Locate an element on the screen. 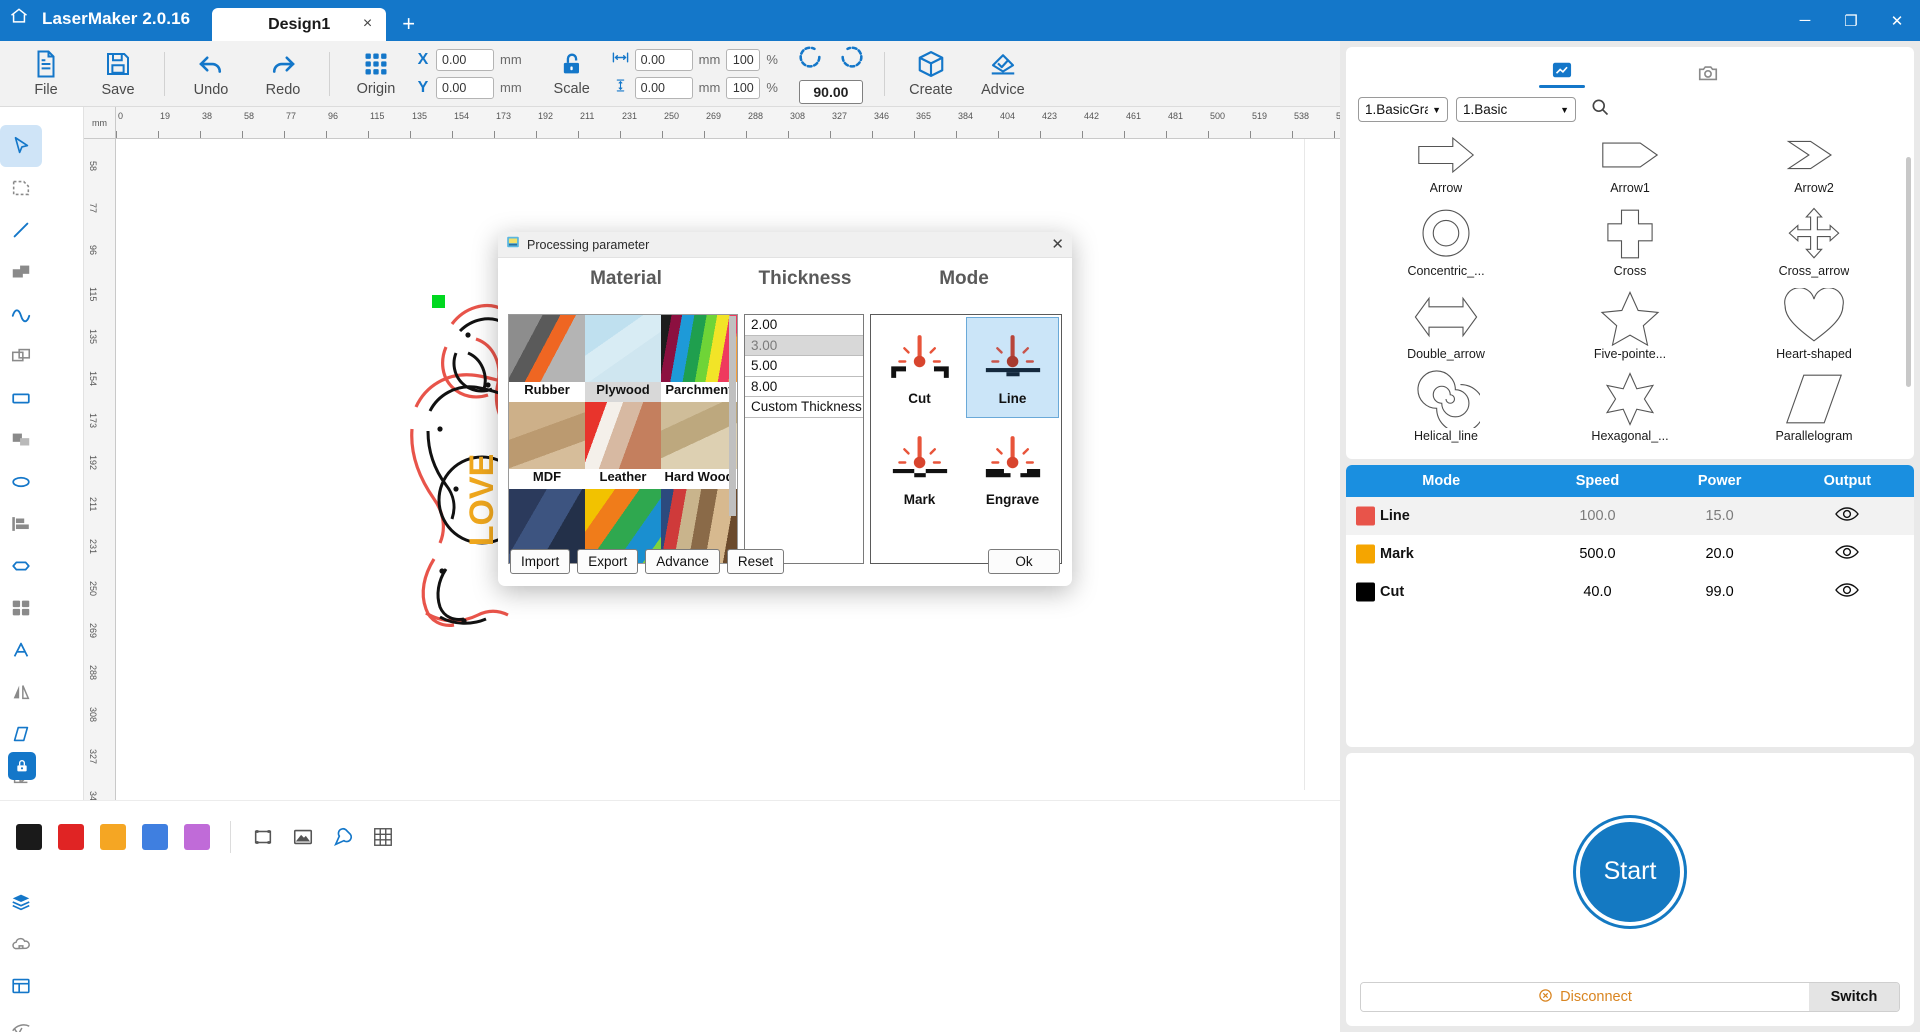 The width and height of the screenshot is (1920, 1032). width-input: 0.00 is located at coordinates (663, 59).